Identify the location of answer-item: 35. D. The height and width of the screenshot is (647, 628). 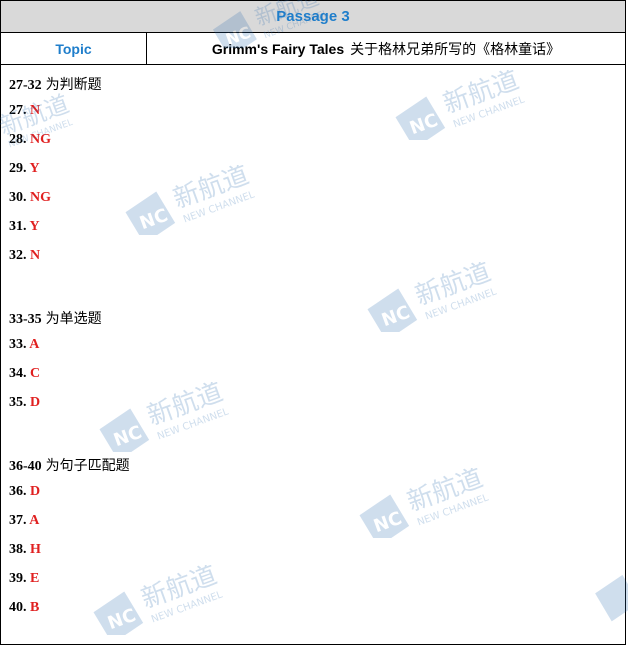
(24, 403).